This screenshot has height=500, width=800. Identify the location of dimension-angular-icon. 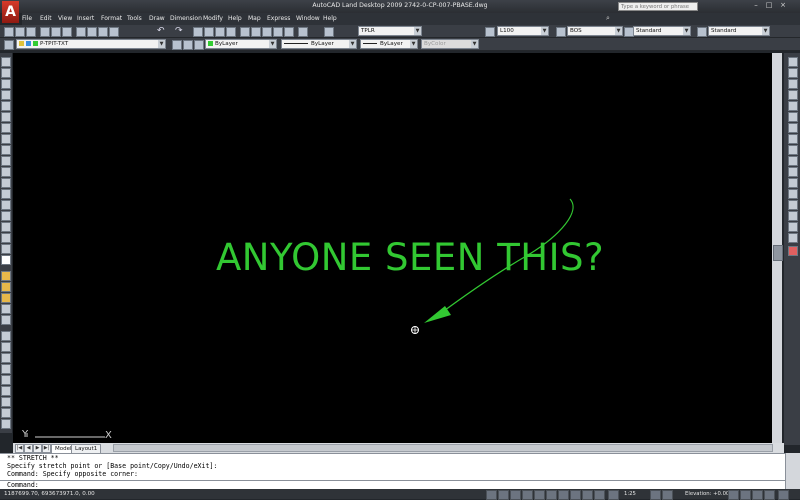
(6, 369).